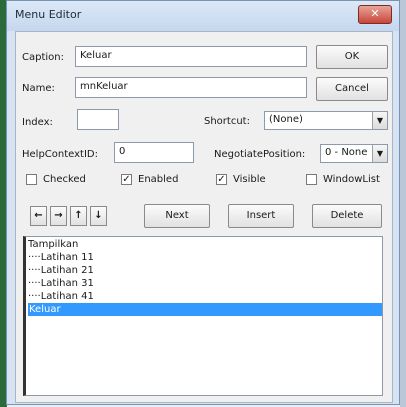  What do you see at coordinates (203, 16) in the screenshot?
I see `title-bar: Menu Editor ✕` at bounding box center [203, 16].